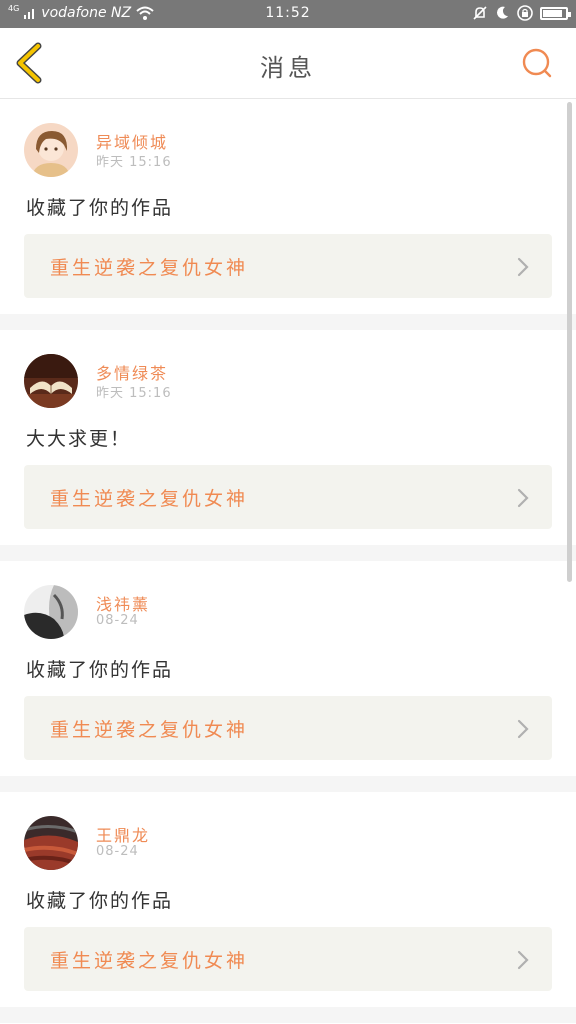  I want to click on search-button, so click(537, 63).